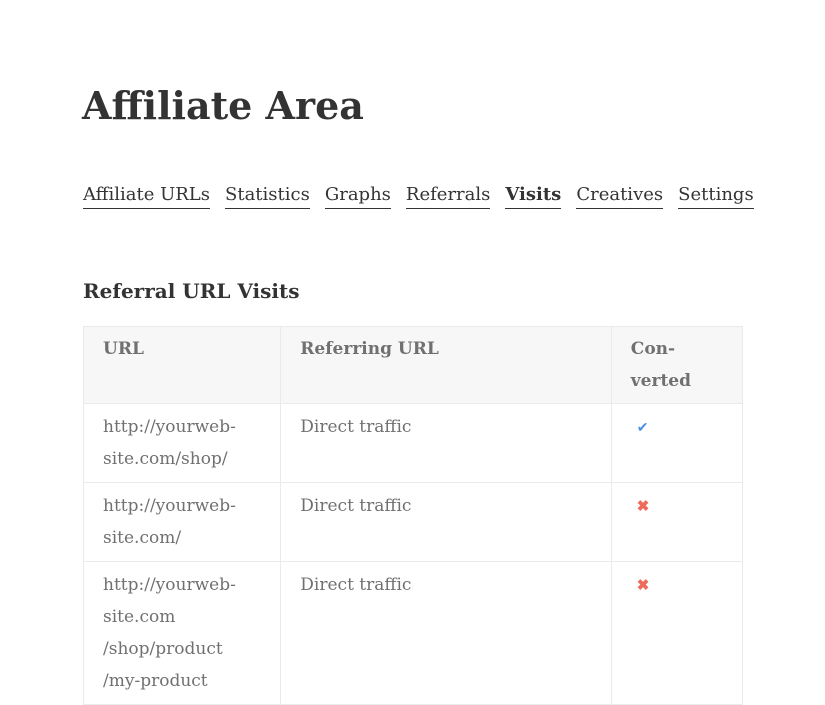 The height and width of the screenshot is (705, 825). I want to click on tab-creatives: Creatives, so click(620, 195).